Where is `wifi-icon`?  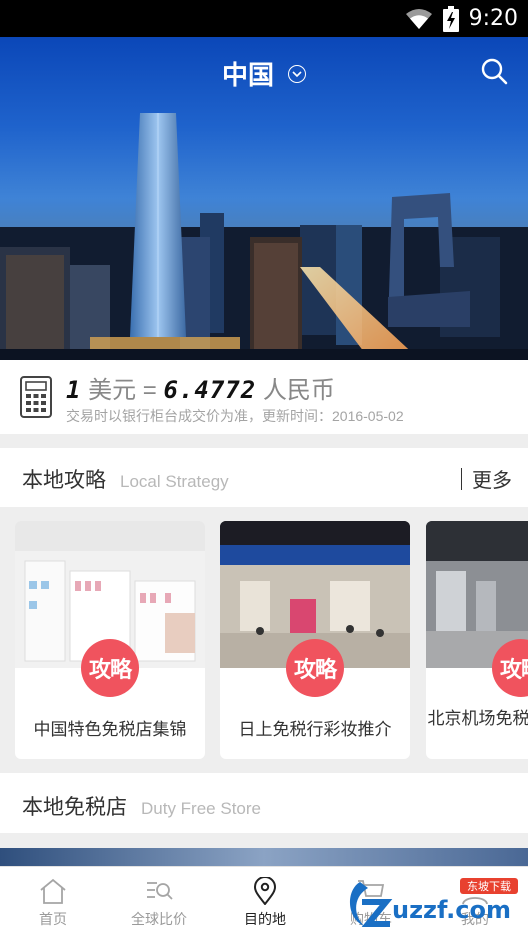
wifi-icon is located at coordinates (418, 18).